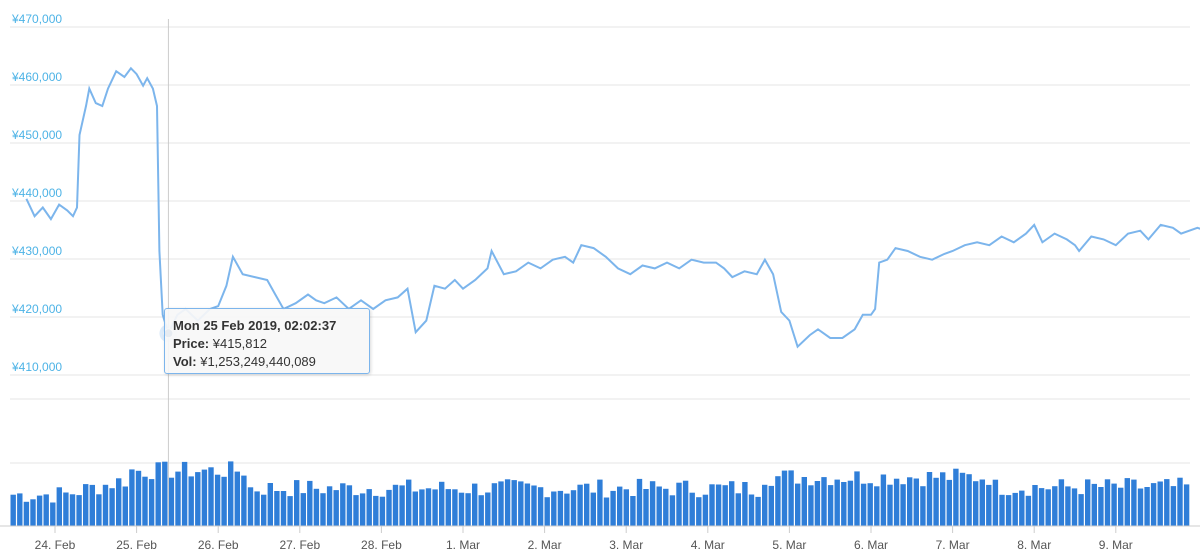 This screenshot has height=559, width=1200. I want to click on x-tick-label: 8. Mar, so click(1034, 545).